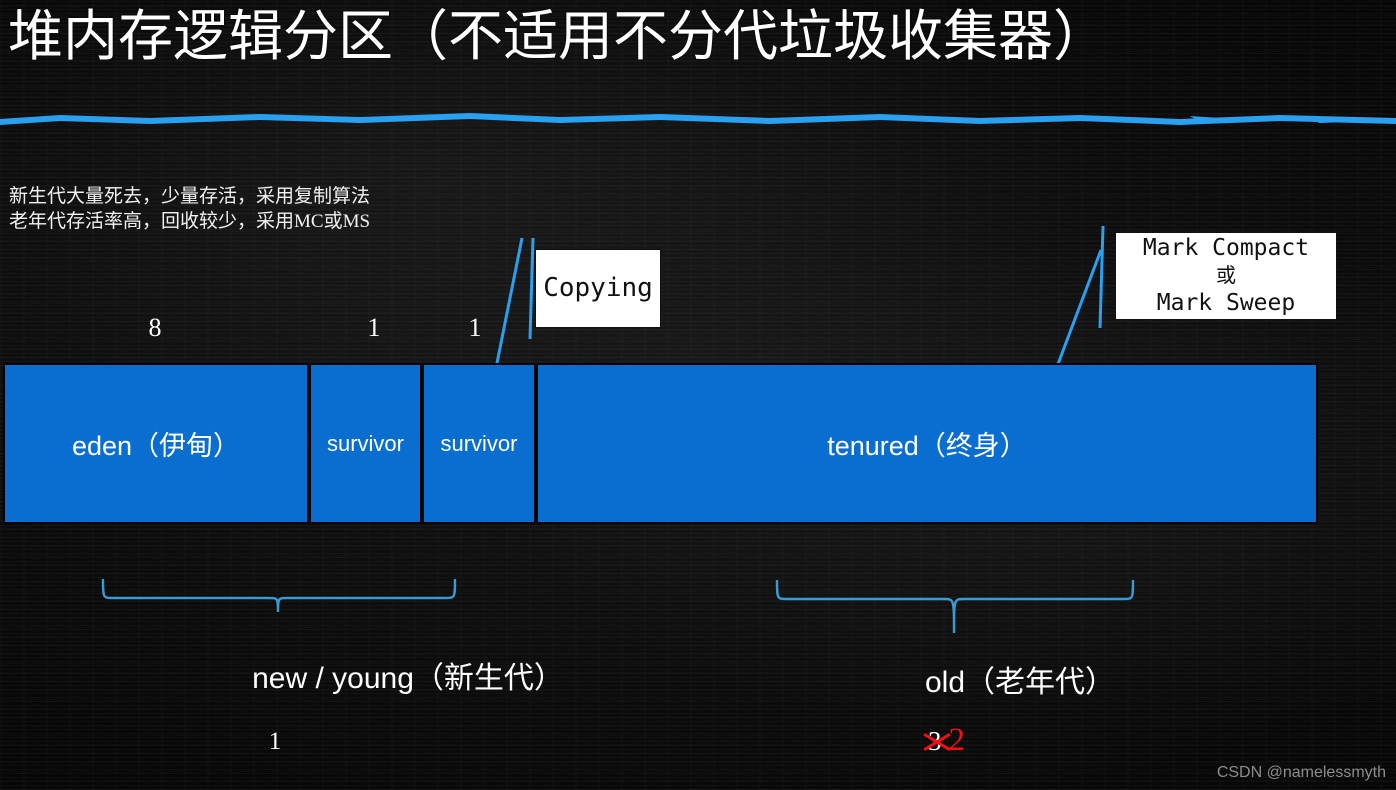  I want to click on note-line-1: 新生代大量死去，少量存活，采用复制算法, so click(190, 196).